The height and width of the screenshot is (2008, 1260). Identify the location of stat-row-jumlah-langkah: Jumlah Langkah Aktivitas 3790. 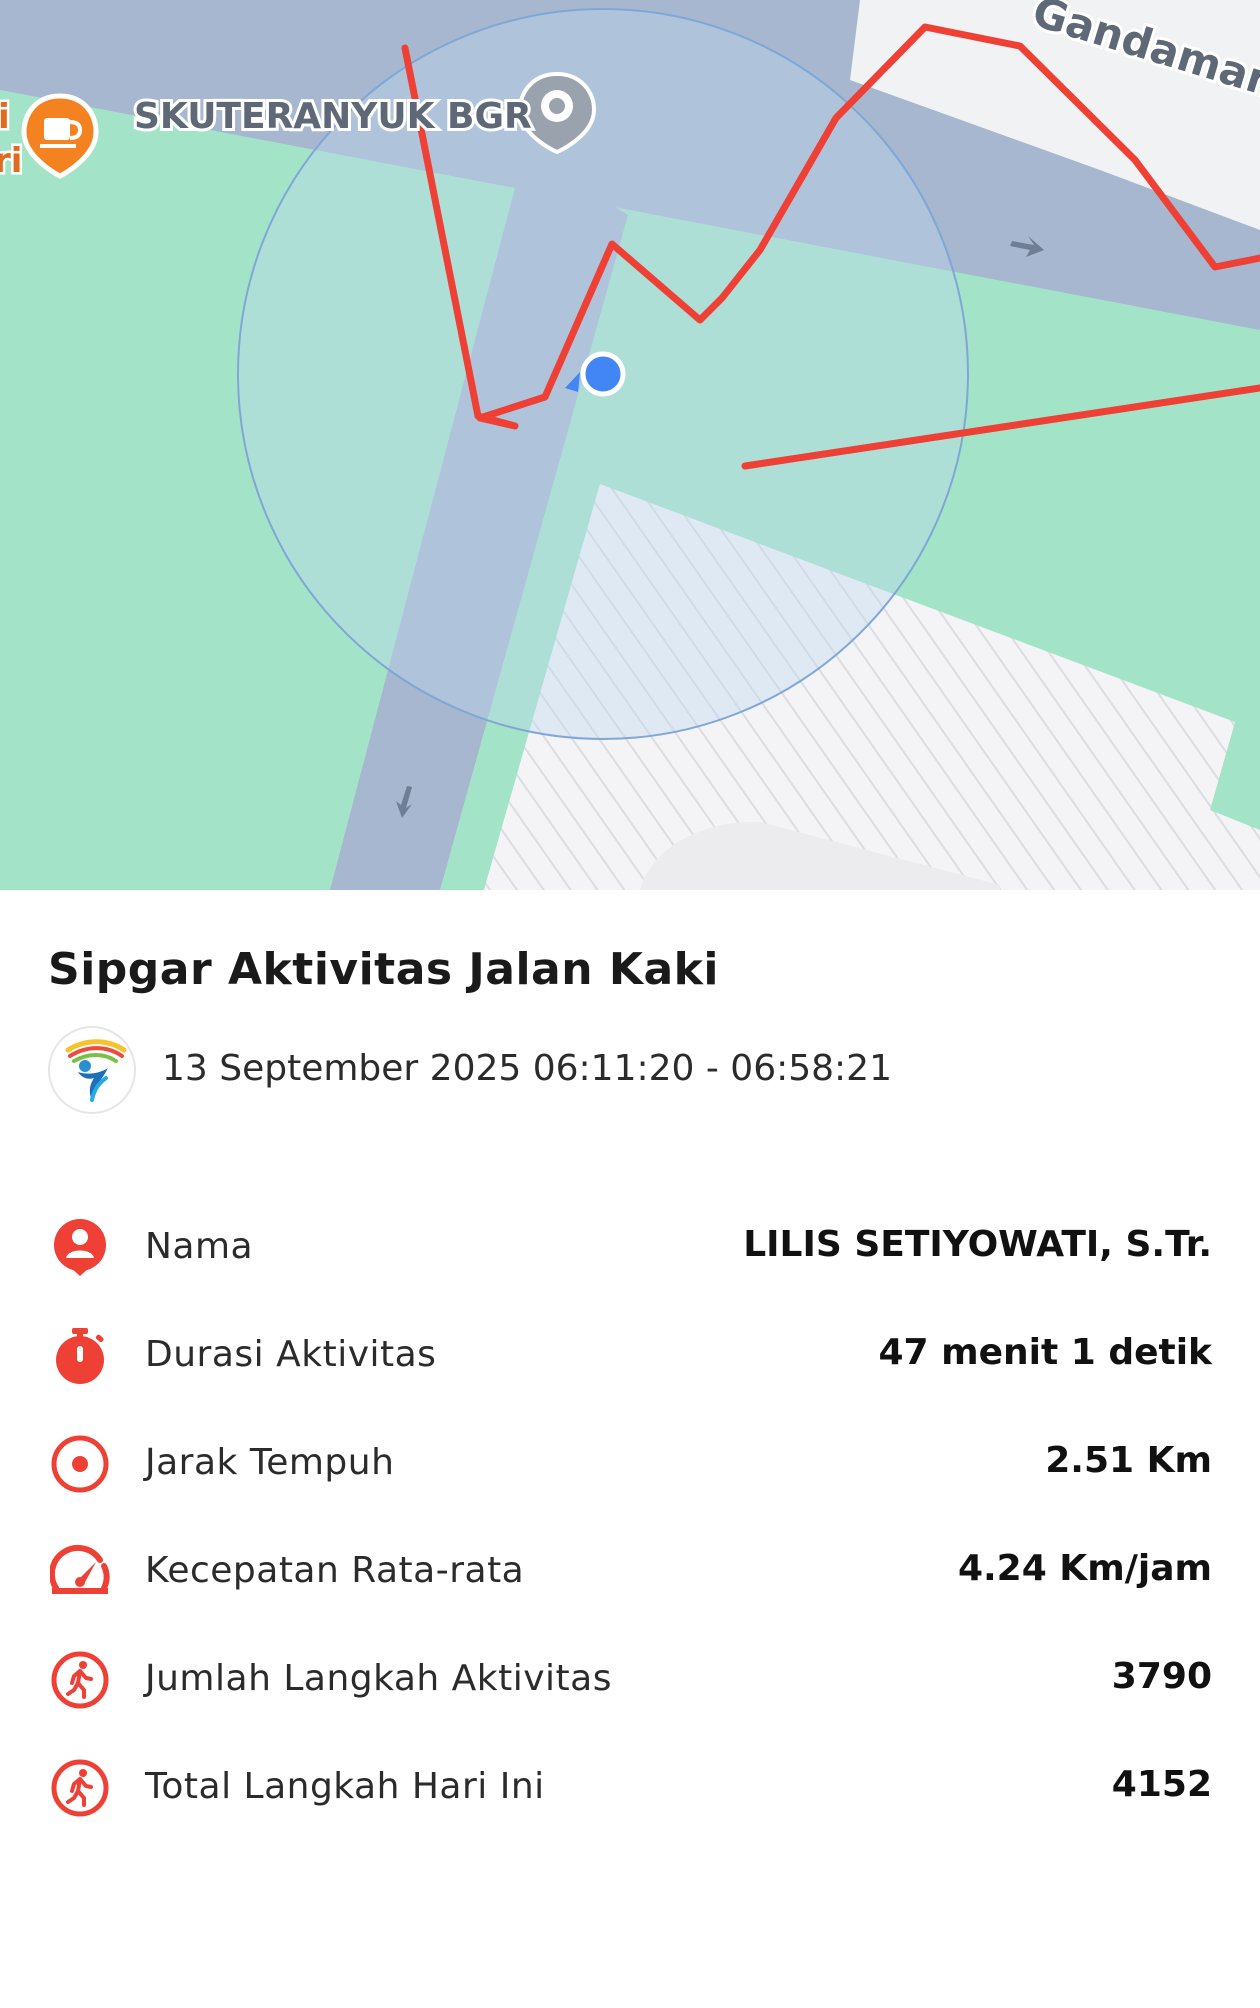
(630, 1680).